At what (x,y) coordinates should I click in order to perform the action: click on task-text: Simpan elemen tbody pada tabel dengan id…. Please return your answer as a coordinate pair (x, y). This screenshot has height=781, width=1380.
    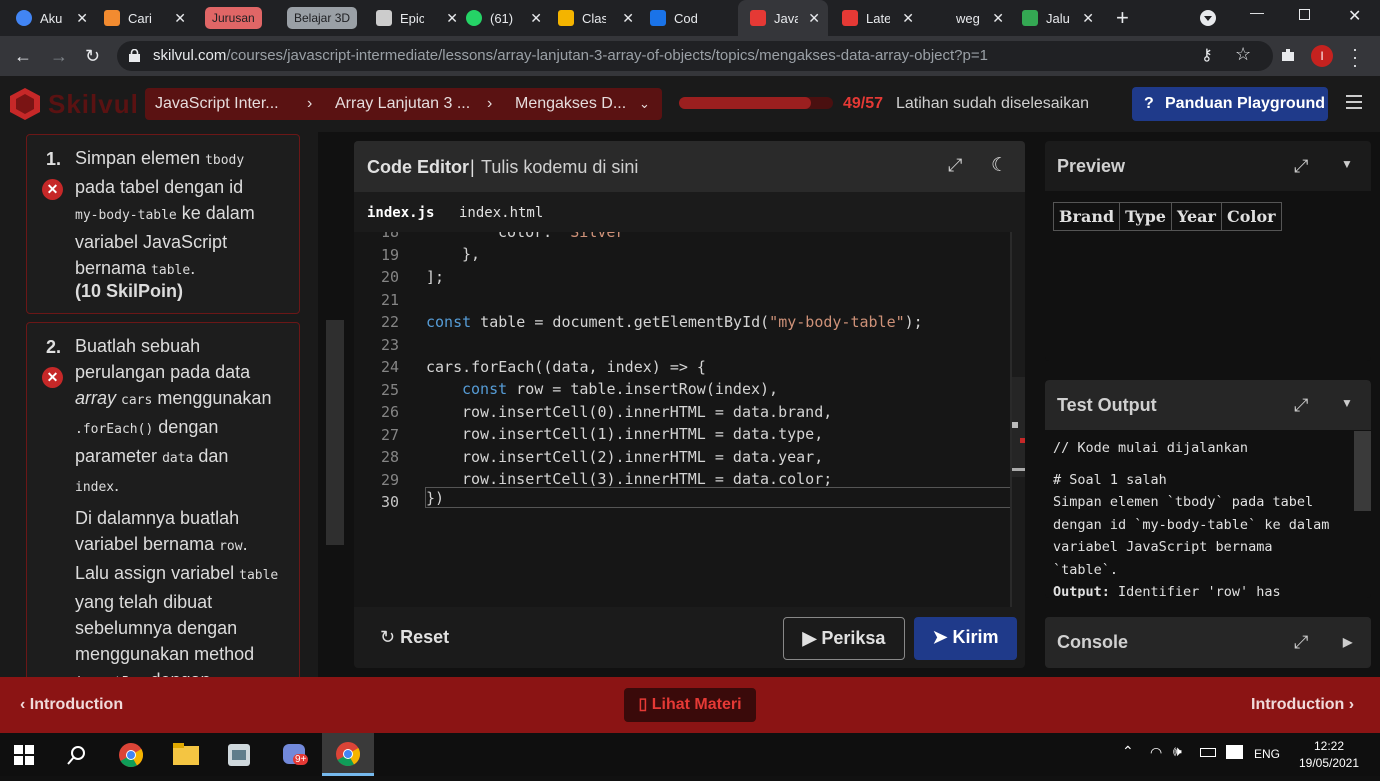
    Looking at the image, I should click on (165, 213).